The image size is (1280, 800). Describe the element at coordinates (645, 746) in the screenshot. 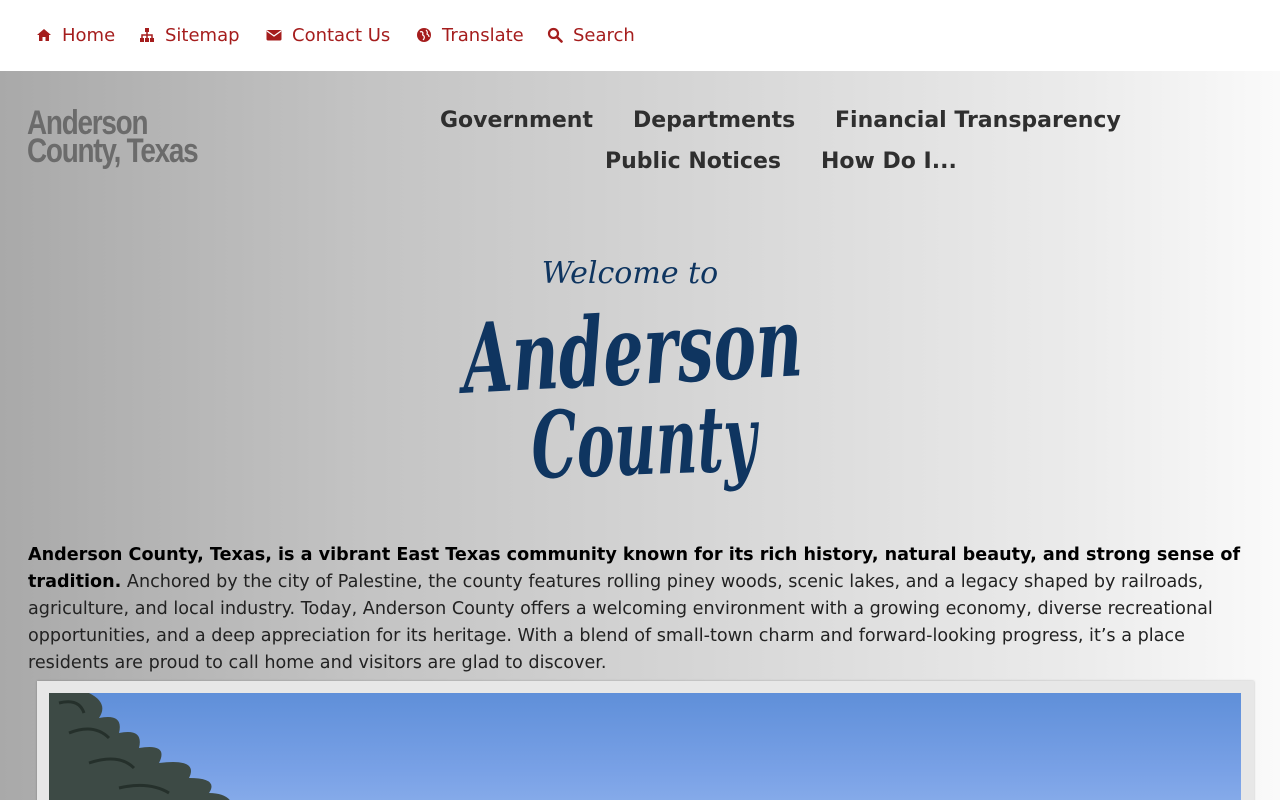

I see `featured-photo` at that location.